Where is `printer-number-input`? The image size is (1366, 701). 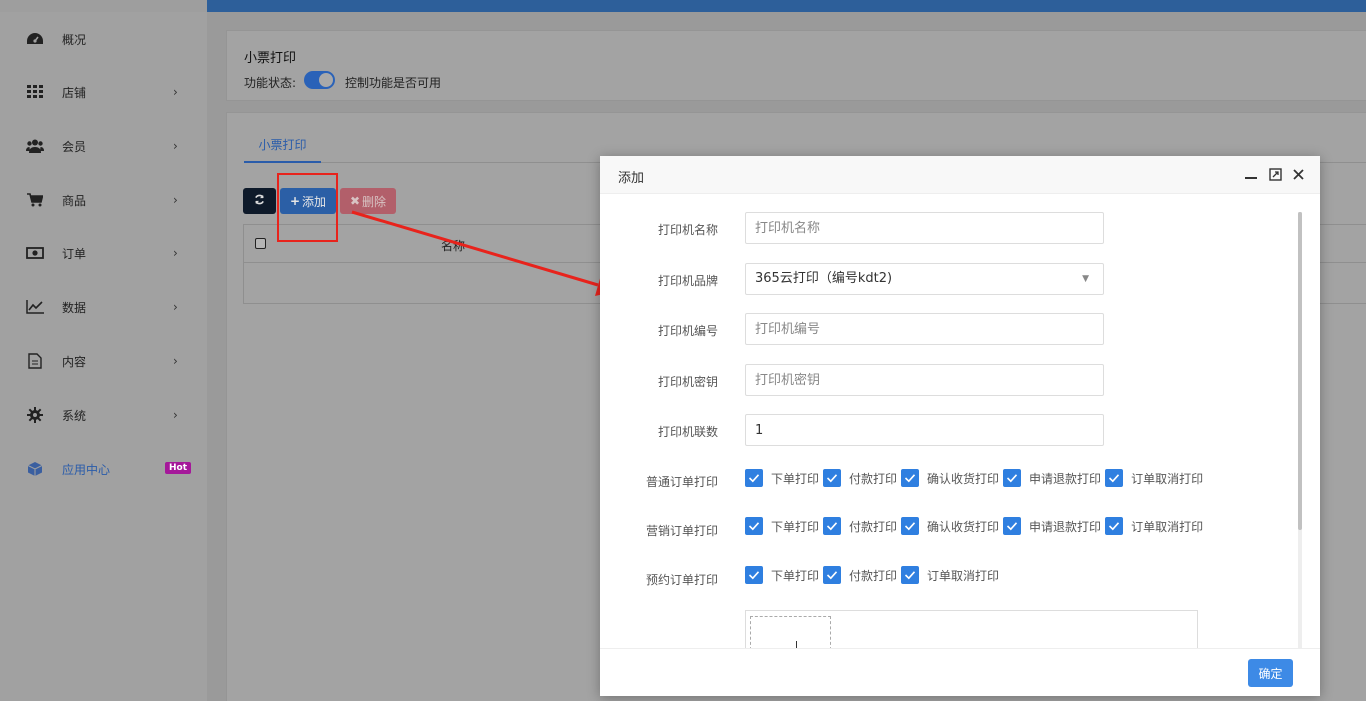
printer-number-input is located at coordinates (924, 329).